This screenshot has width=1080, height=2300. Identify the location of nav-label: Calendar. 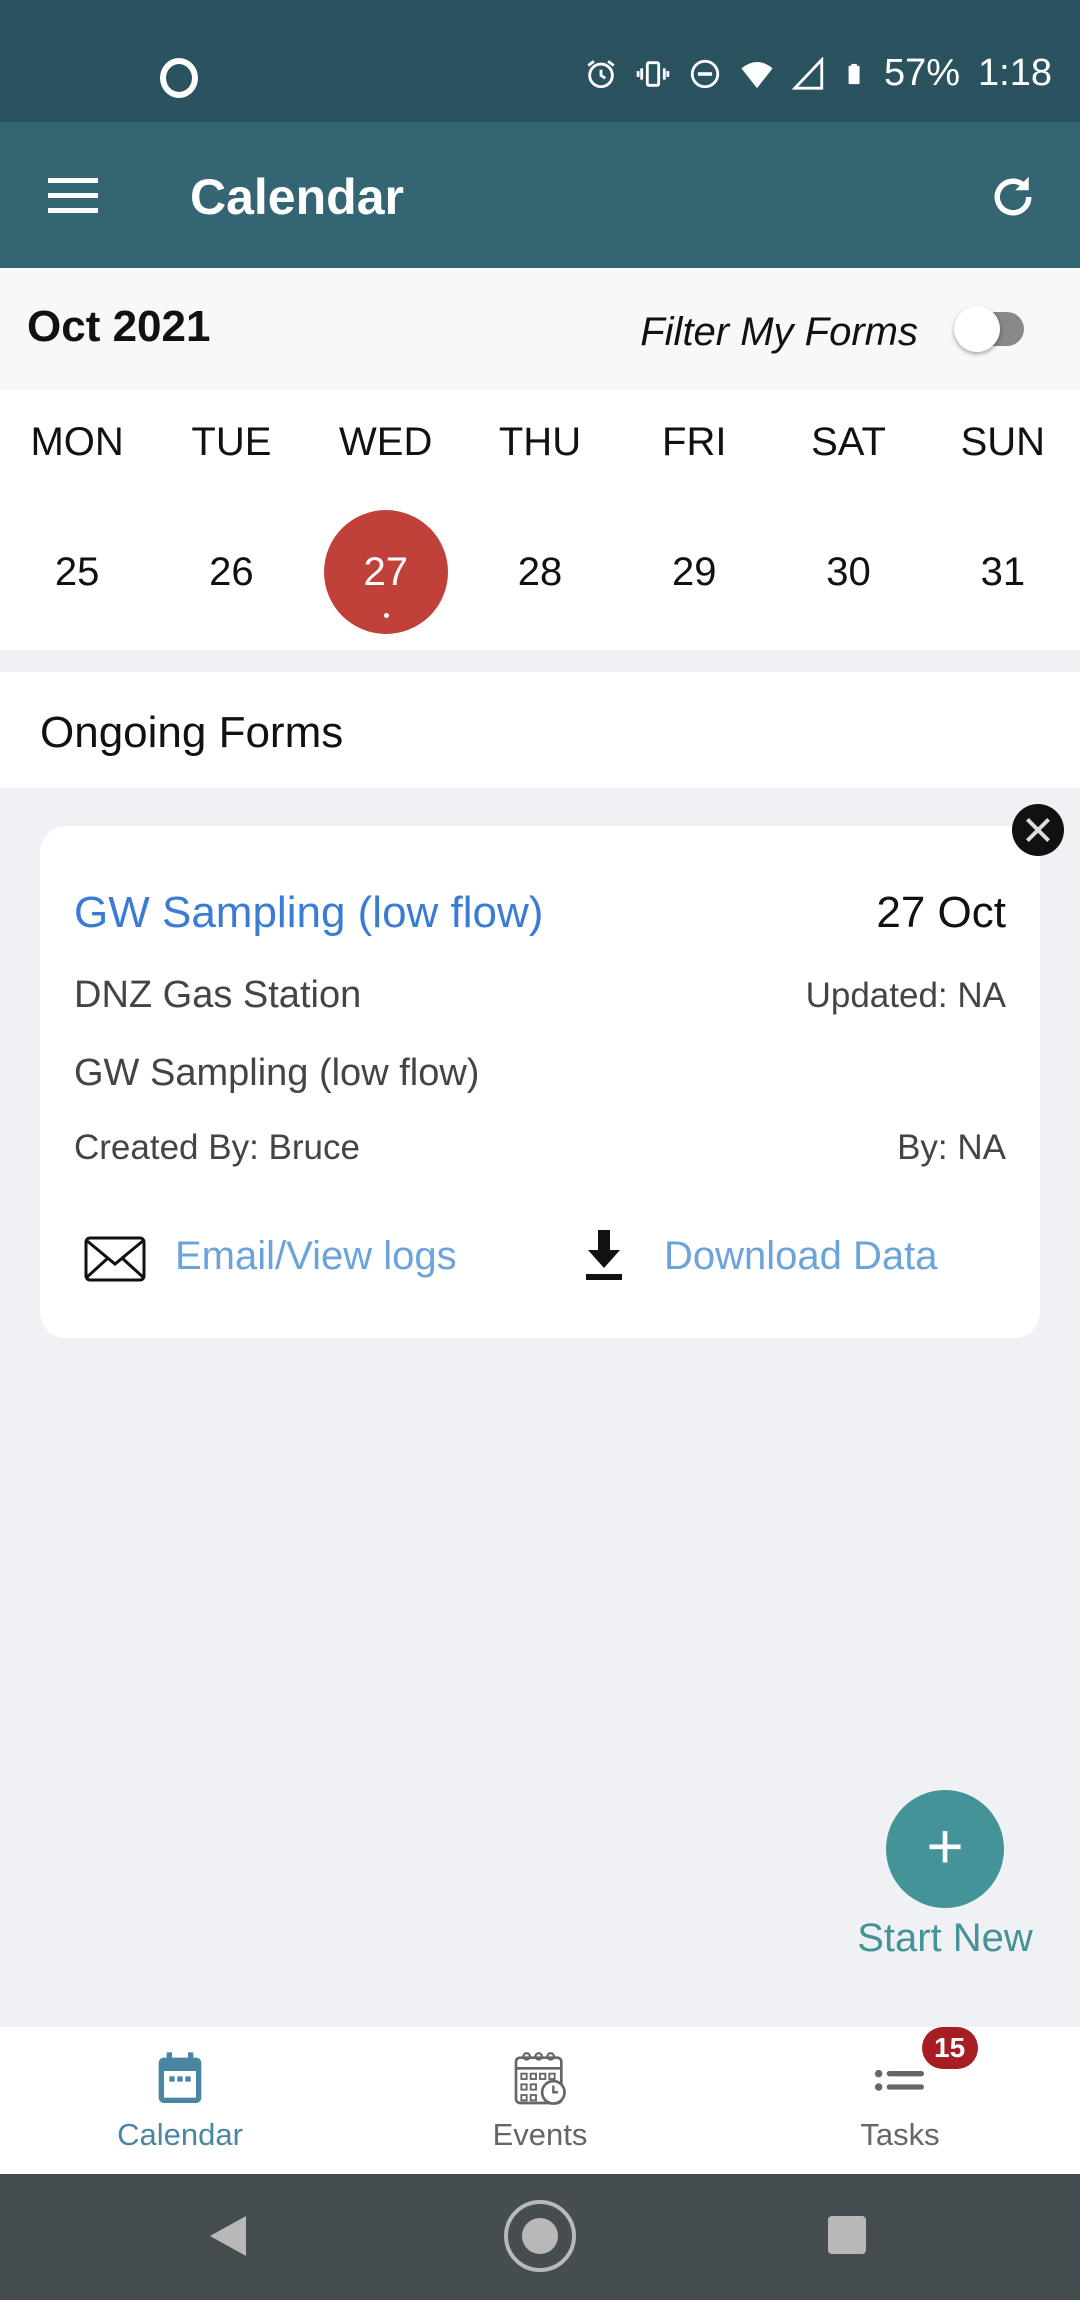
(180, 2134).